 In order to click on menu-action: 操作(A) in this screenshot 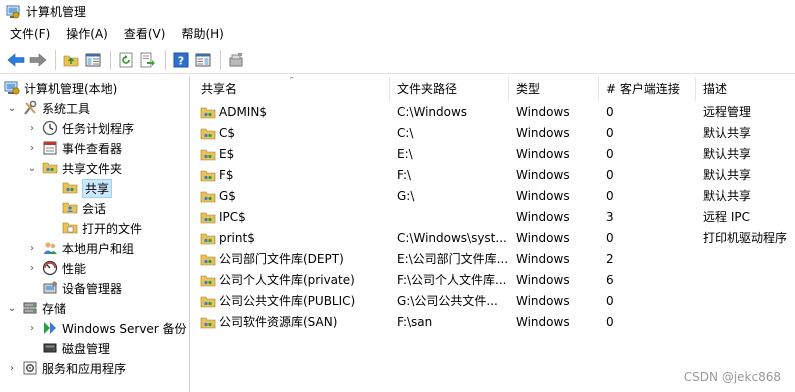, I will do `click(86, 34)`.